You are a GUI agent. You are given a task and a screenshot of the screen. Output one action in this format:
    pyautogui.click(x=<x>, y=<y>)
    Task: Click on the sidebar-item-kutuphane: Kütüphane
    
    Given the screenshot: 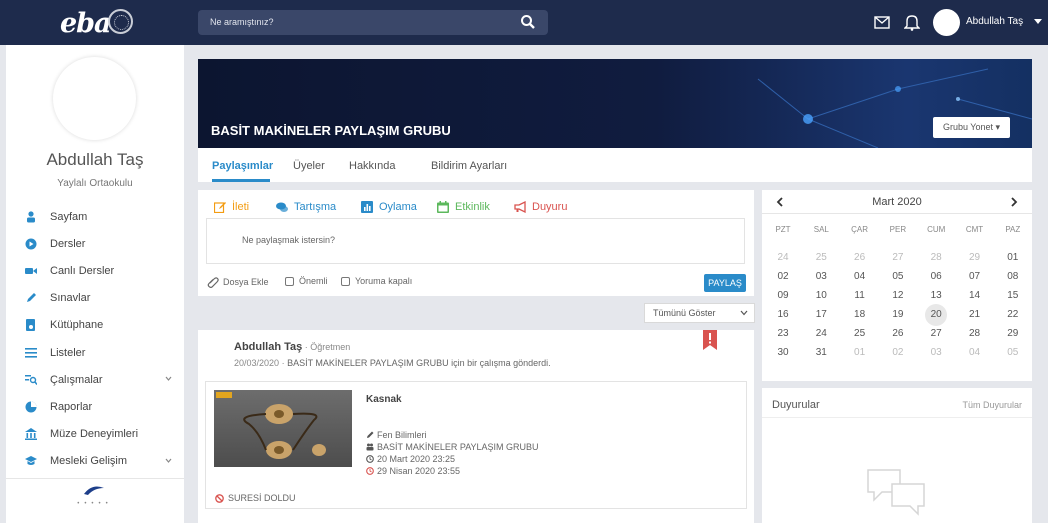 What is the action you would take?
    pyautogui.click(x=95, y=325)
    